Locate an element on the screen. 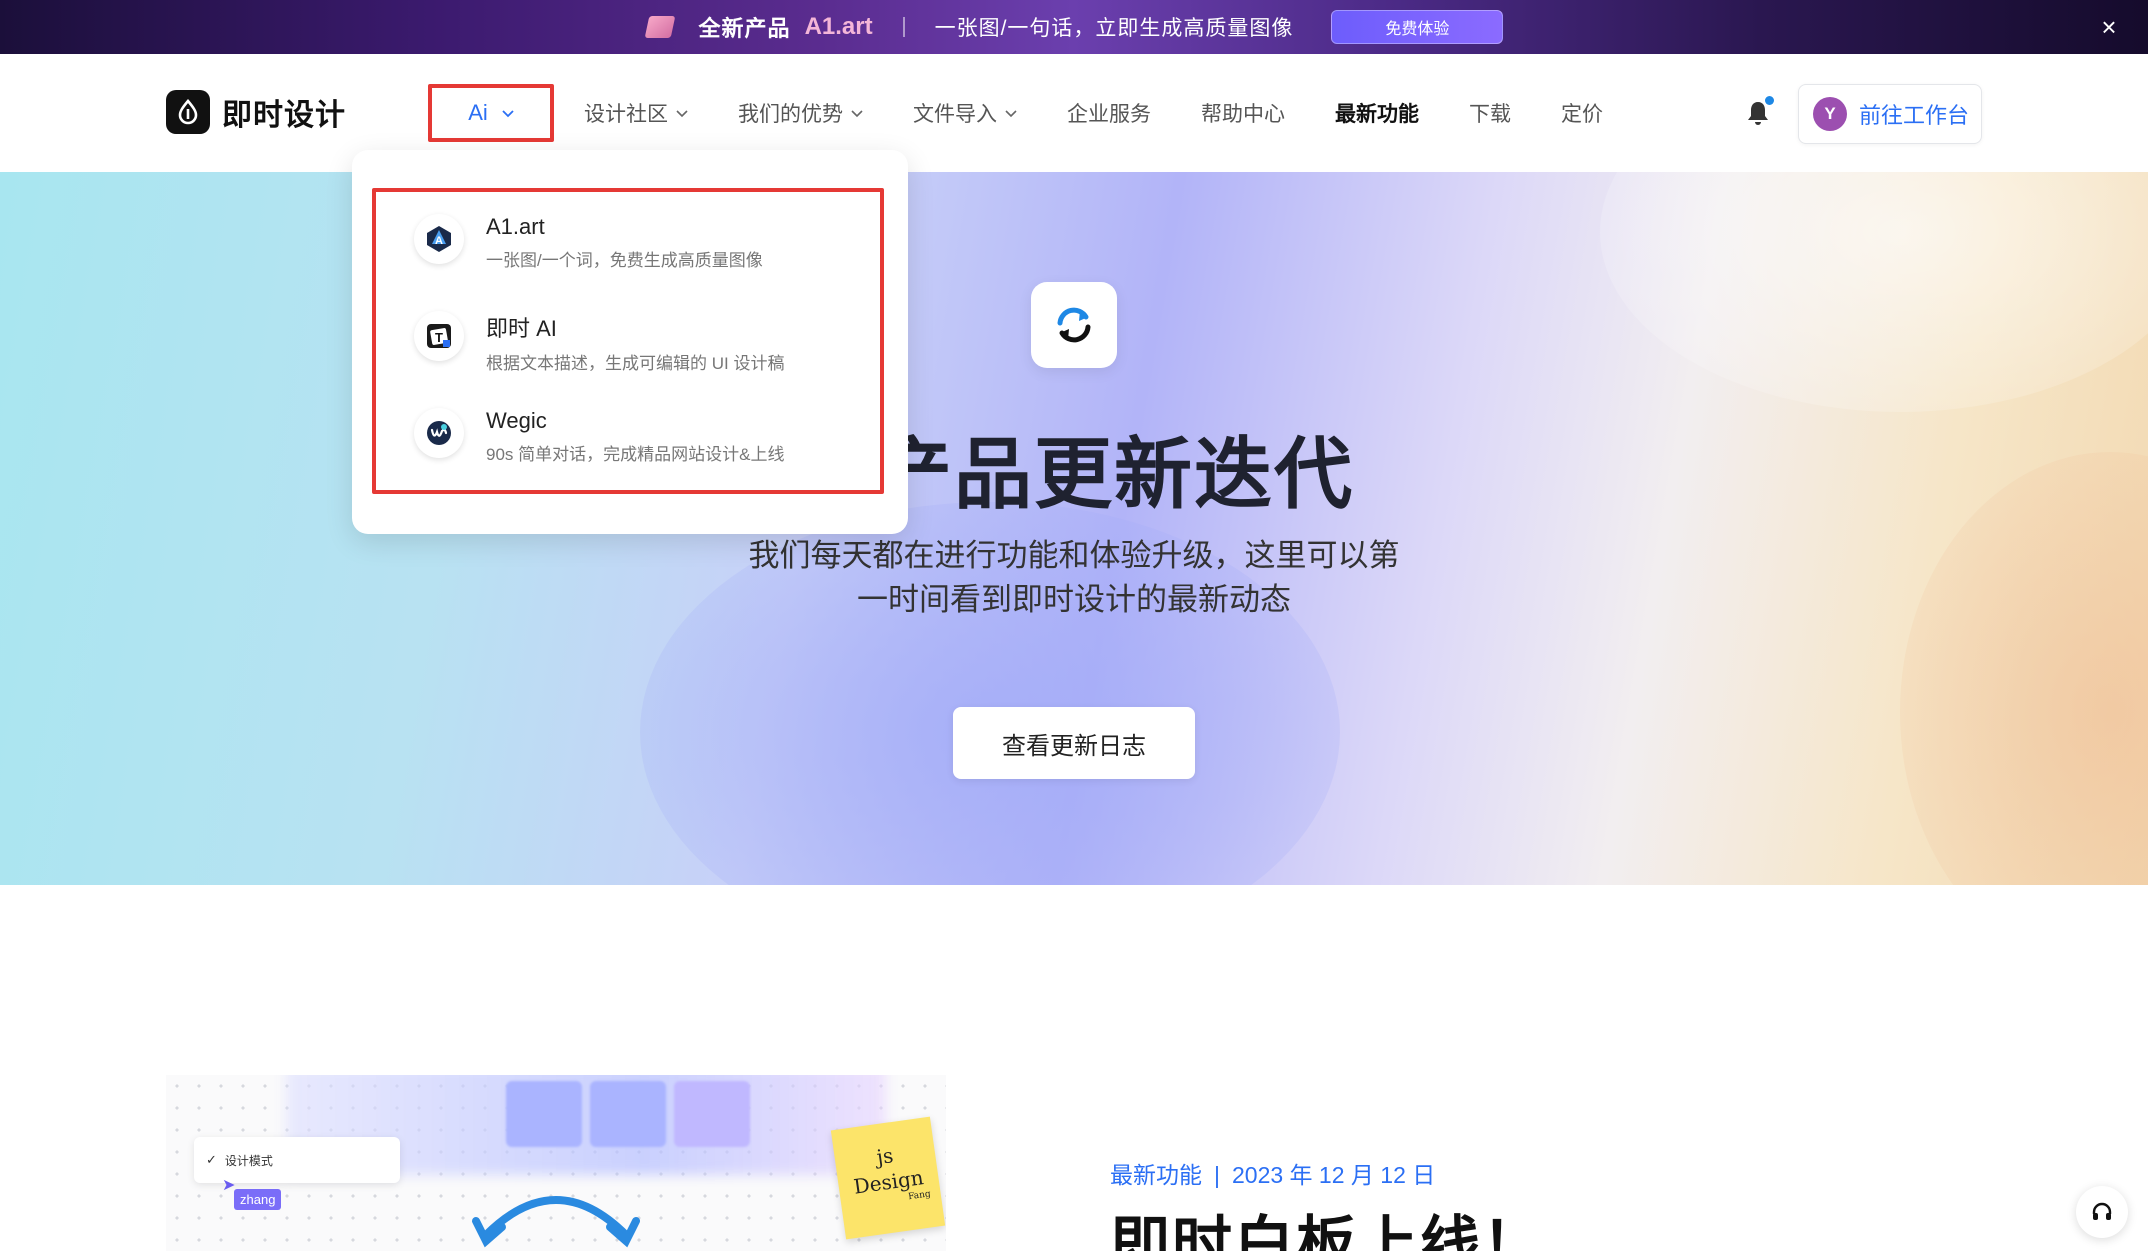  menu-item-desc: 90s 简单对话，完成精品网站设计&上线 is located at coordinates (635, 454).